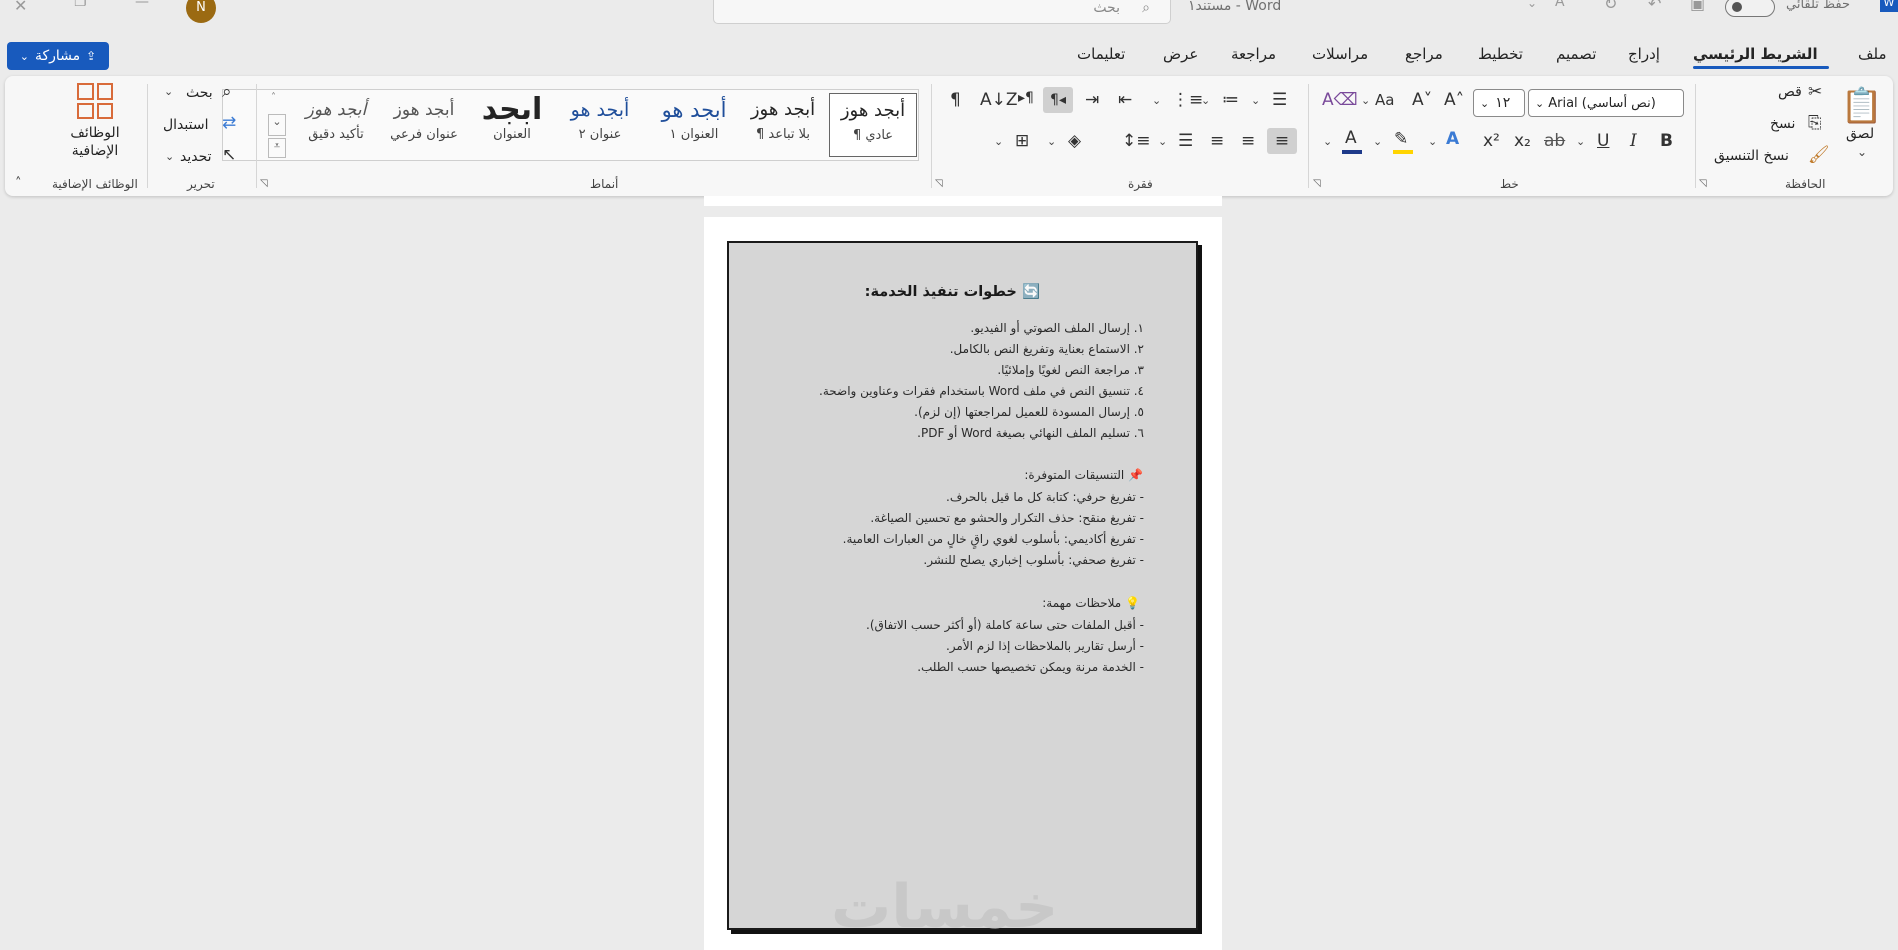 This screenshot has width=1898, height=950. Describe the element at coordinates (1751, 156) in the screenshot. I see `format-painter-label: نسخ التنسيق` at that location.